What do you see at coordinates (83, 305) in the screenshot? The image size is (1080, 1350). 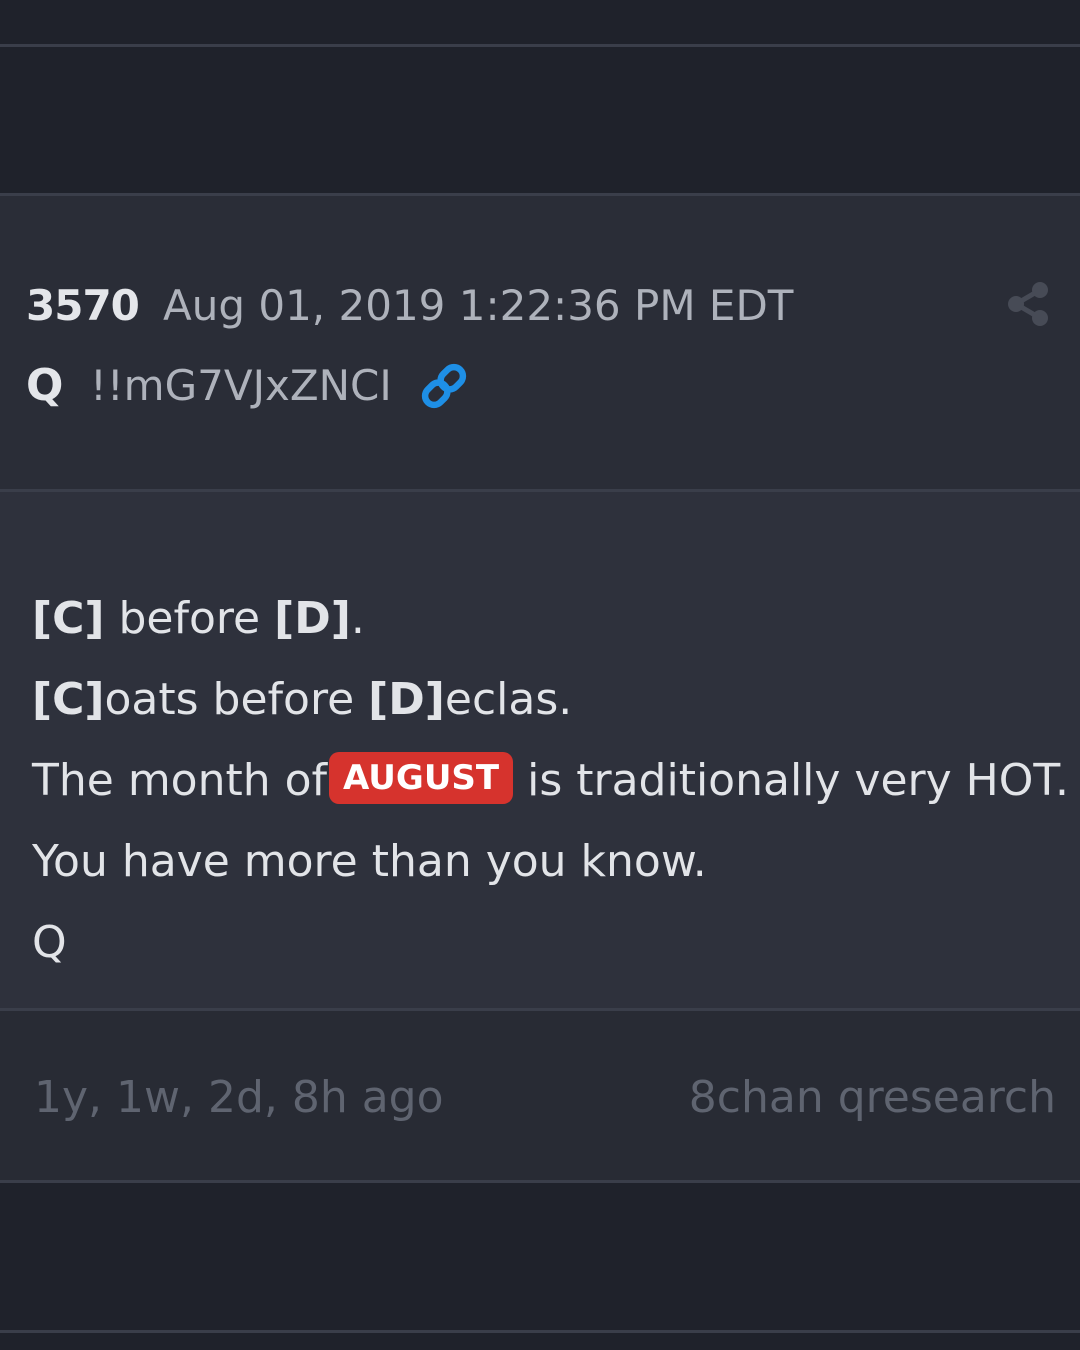 I see `post-number: 3570` at bounding box center [83, 305].